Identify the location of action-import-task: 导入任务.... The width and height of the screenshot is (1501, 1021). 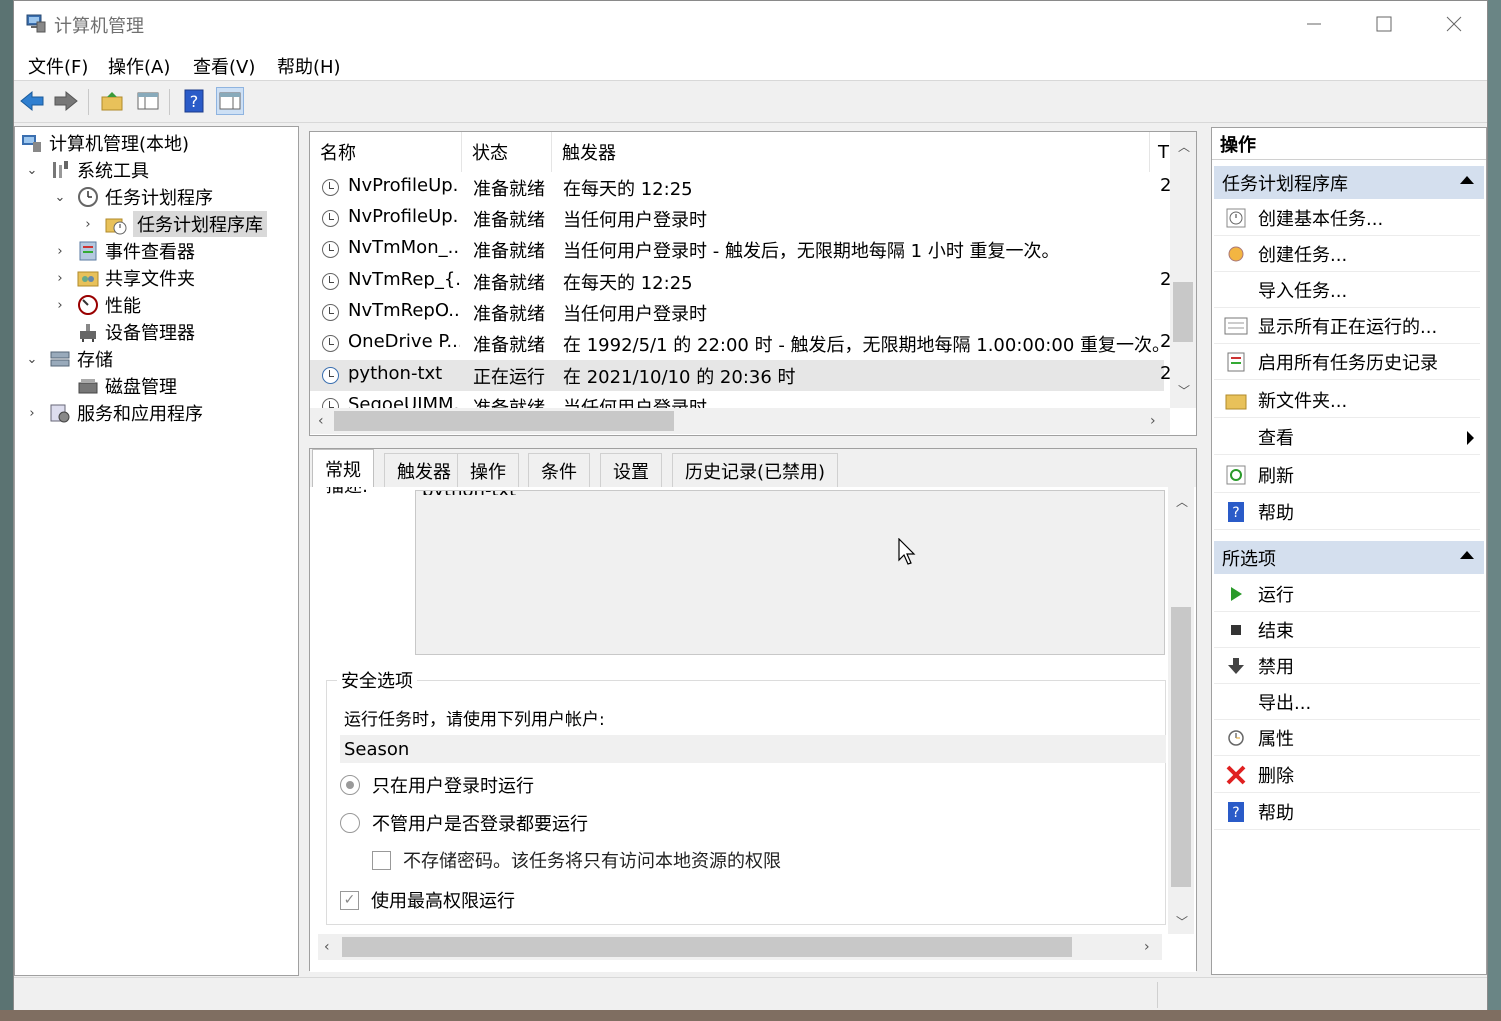
(1347, 290).